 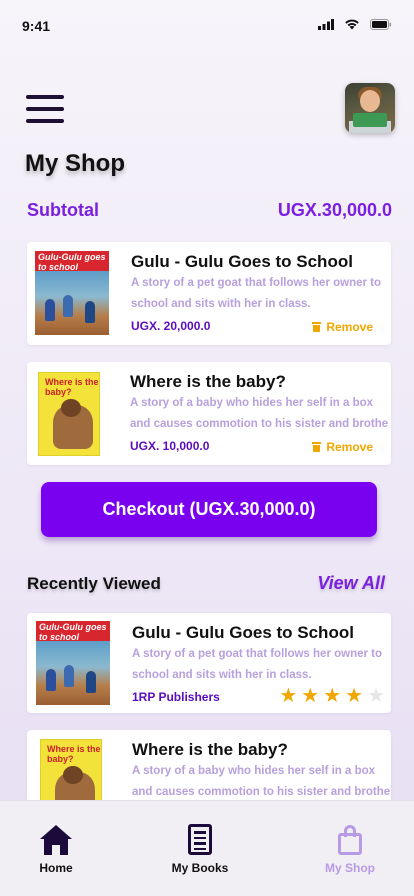 What do you see at coordinates (326, 24) in the screenshot?
I see `signal-icon` at bounding box center [326, 24].